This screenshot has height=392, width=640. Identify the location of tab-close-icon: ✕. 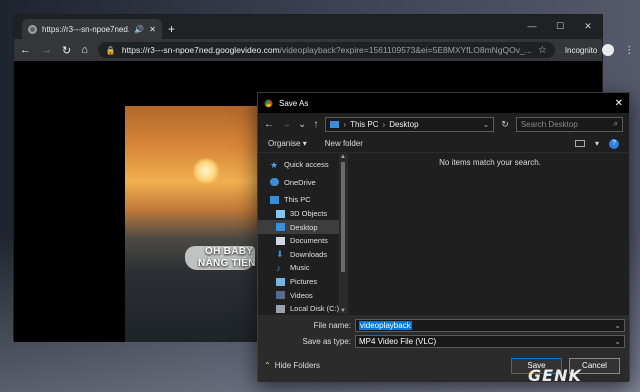
(152, 29).